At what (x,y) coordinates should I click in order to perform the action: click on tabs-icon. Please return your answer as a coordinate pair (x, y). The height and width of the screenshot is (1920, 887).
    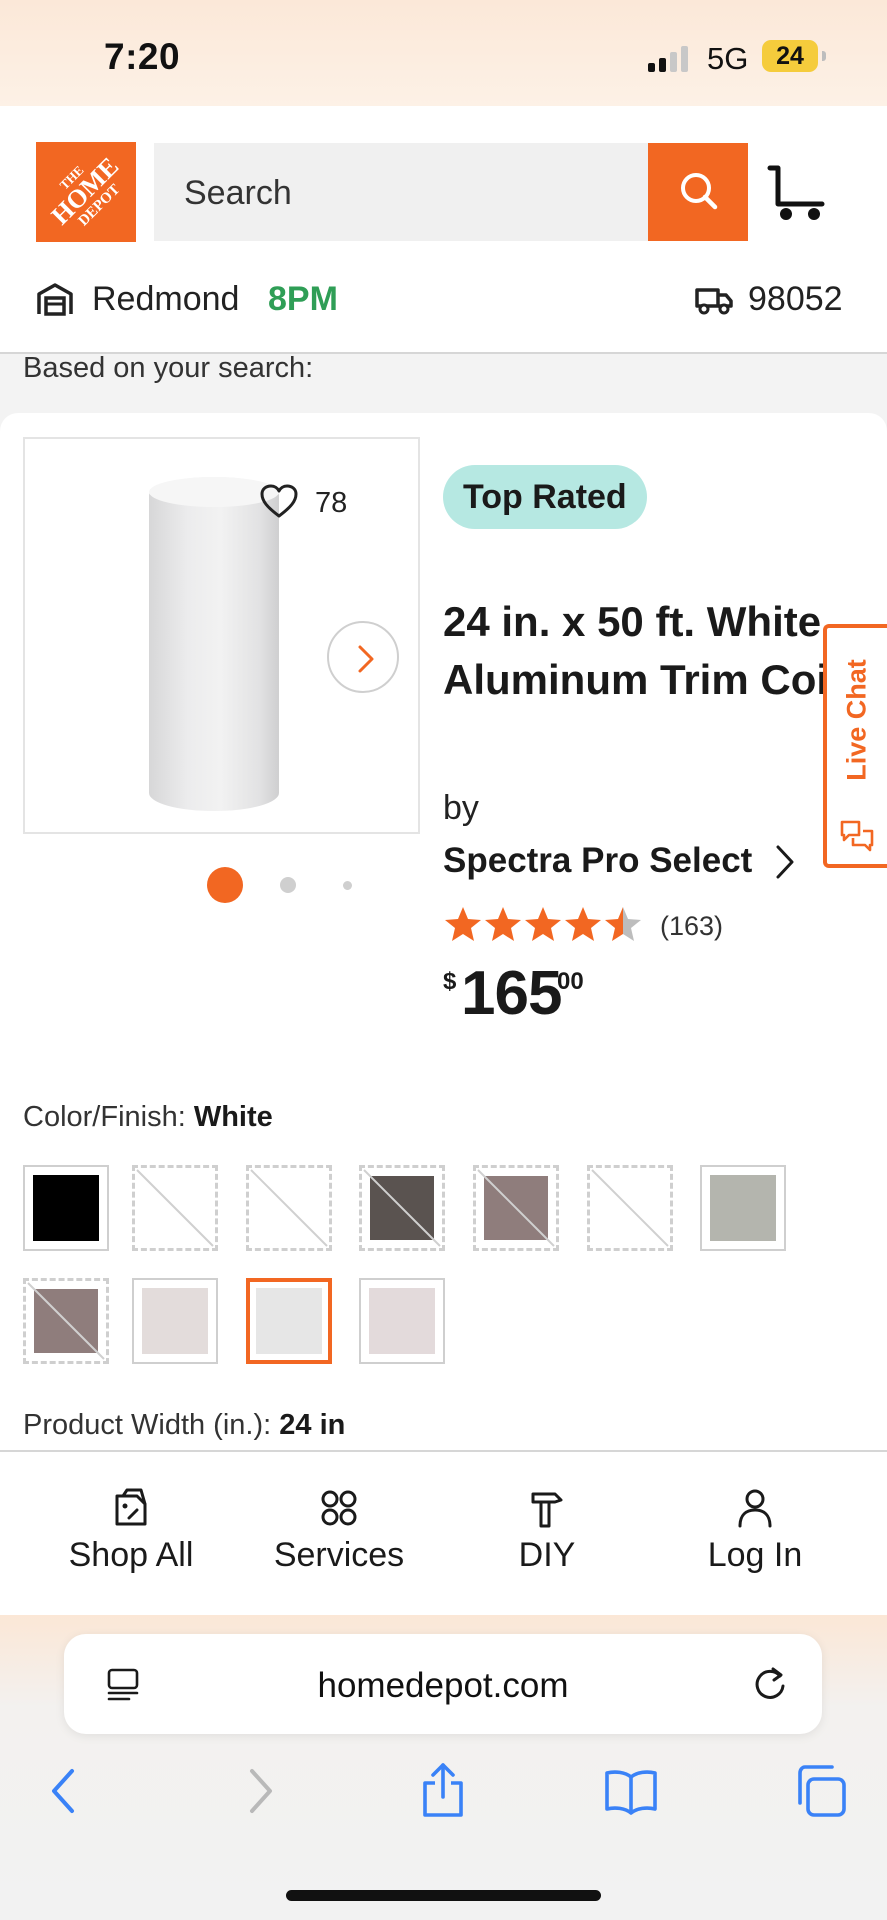
    Looking at the image, I should click on (820, 1791).